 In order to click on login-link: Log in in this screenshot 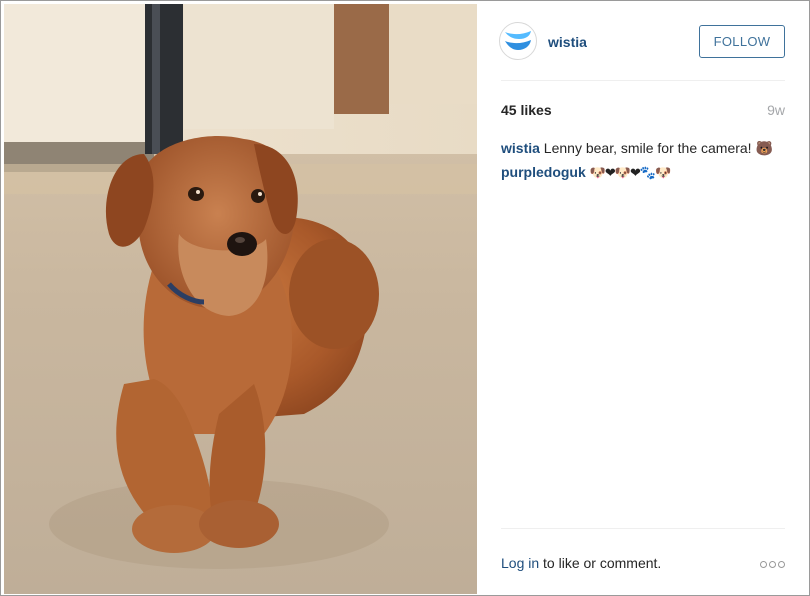, I will do `click(520, 563)`.